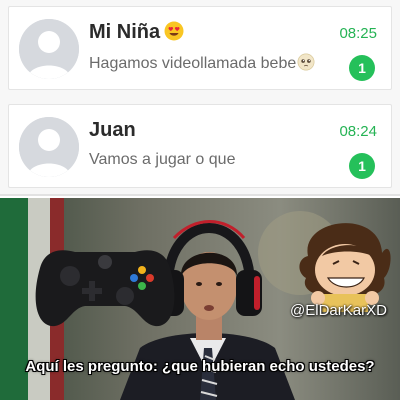  Describe the element at coordinates (306, 62) in the screenshot. I see `pleading-face-emoji-icon` at that location.